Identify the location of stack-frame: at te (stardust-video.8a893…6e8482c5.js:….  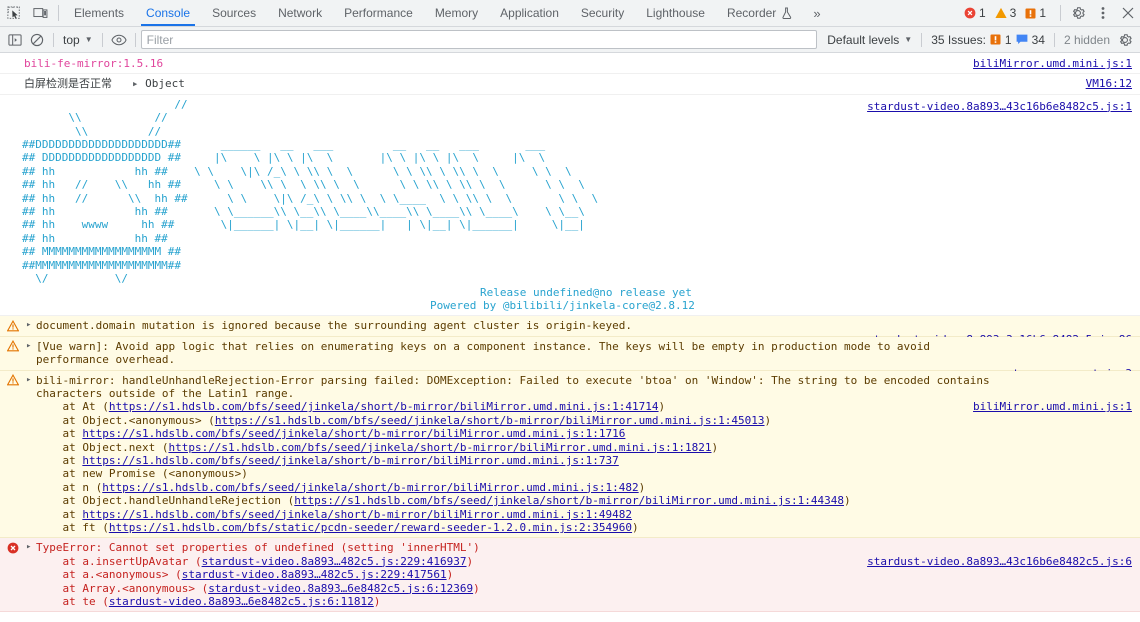
(588, 601).